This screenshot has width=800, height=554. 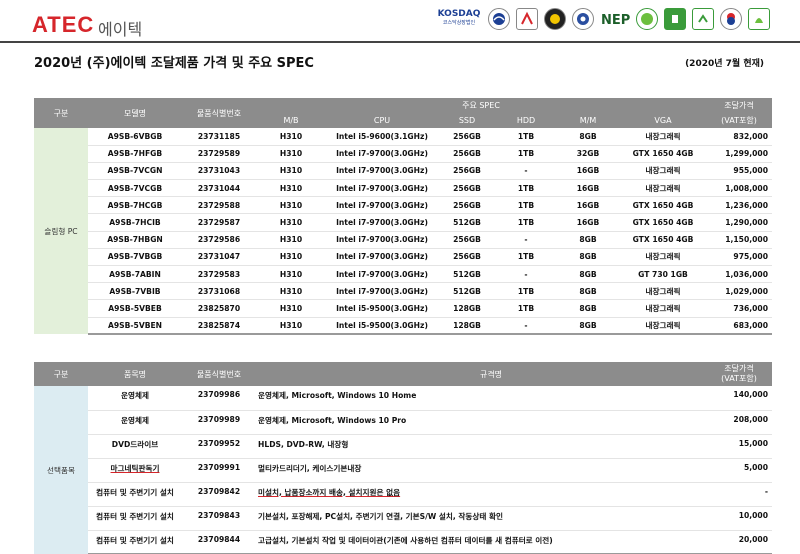 I want to click on price-cell-text: -, so click(x=766, y=491).